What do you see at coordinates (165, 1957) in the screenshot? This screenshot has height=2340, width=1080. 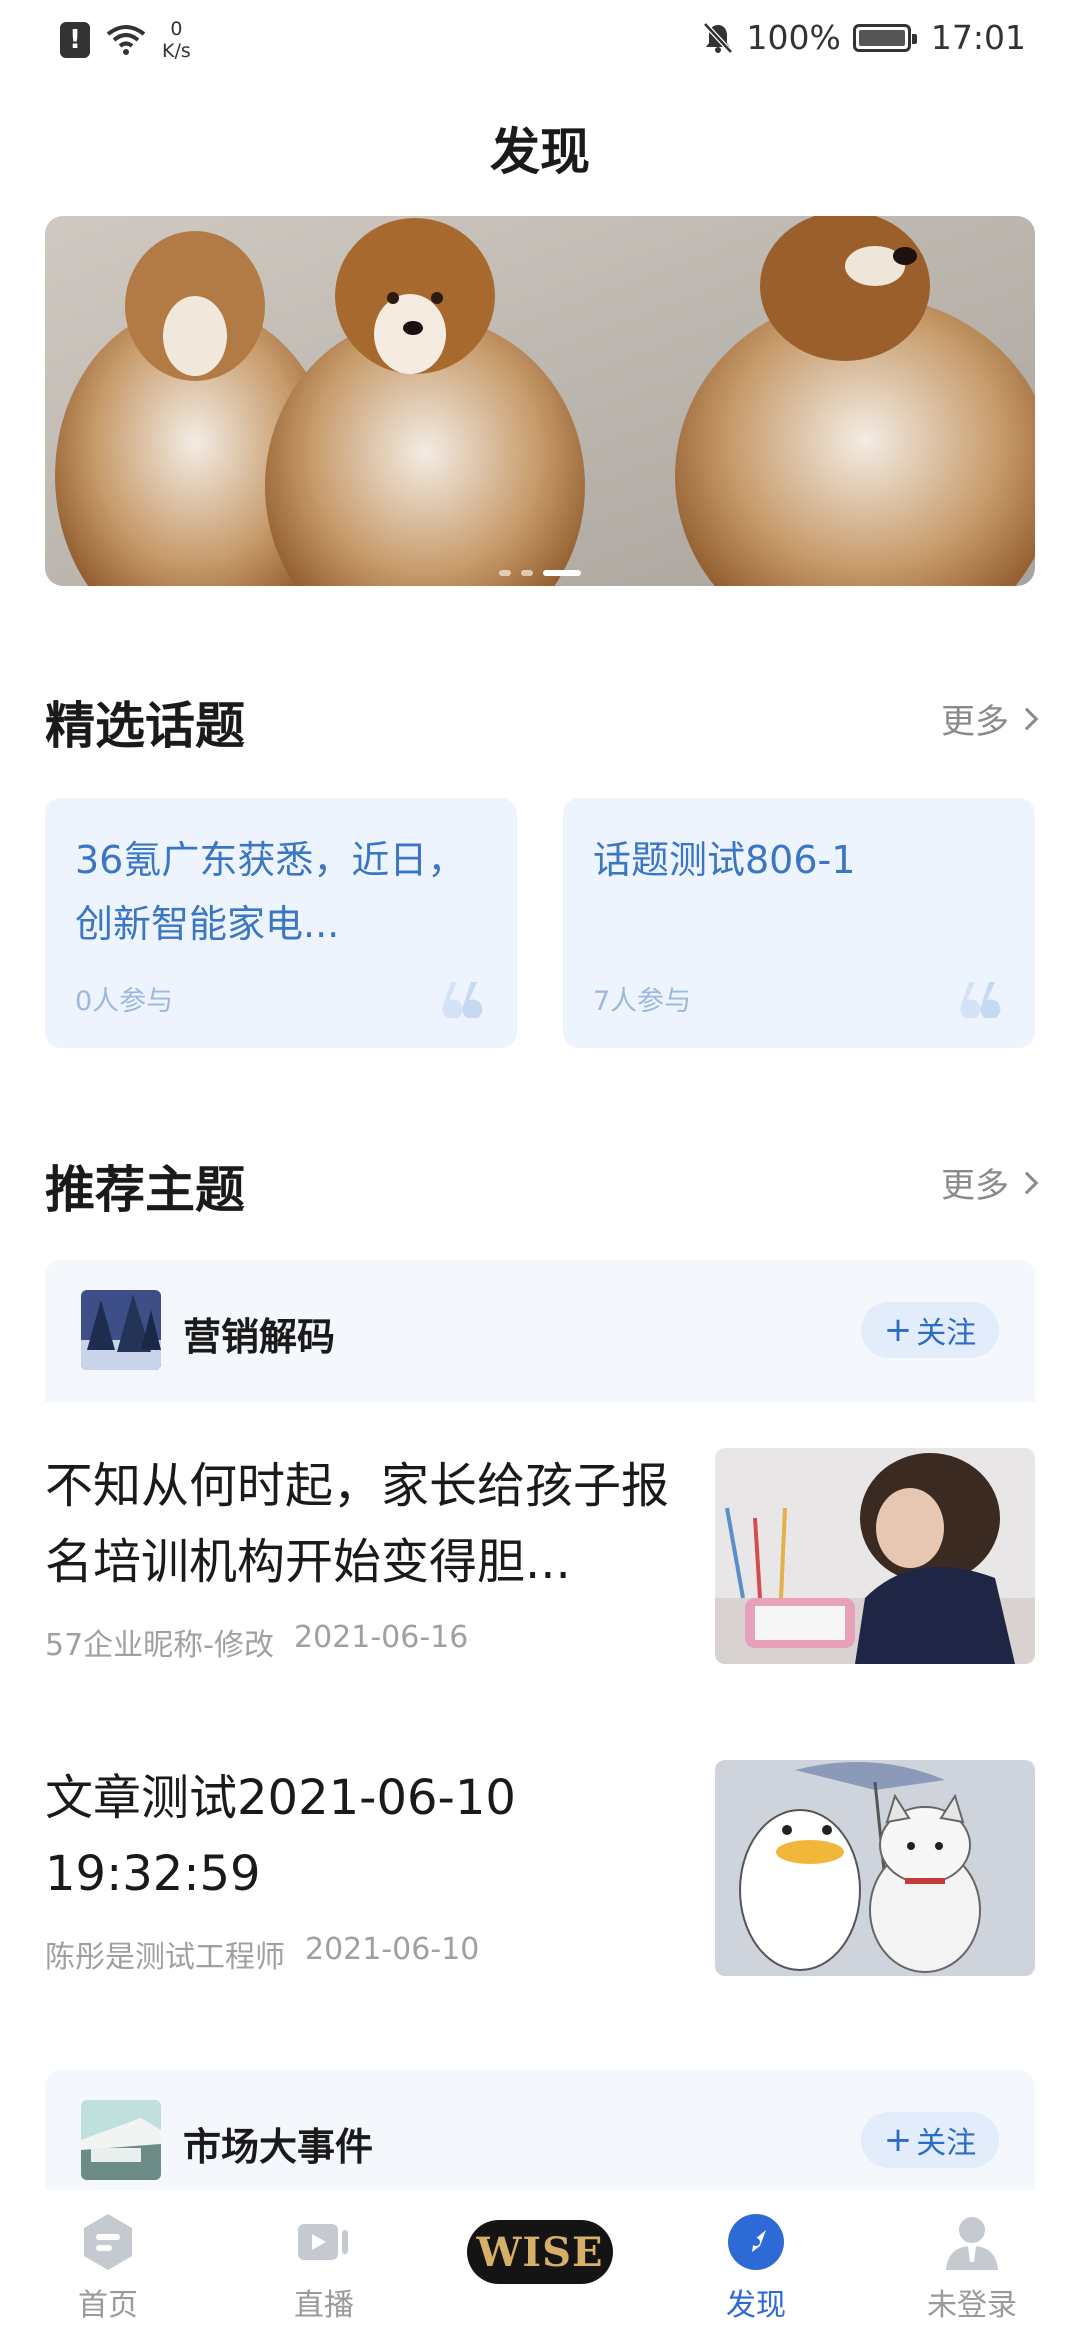 I see `article-author: 陈彤是测试工程师` at bounding box center [165, 1957].